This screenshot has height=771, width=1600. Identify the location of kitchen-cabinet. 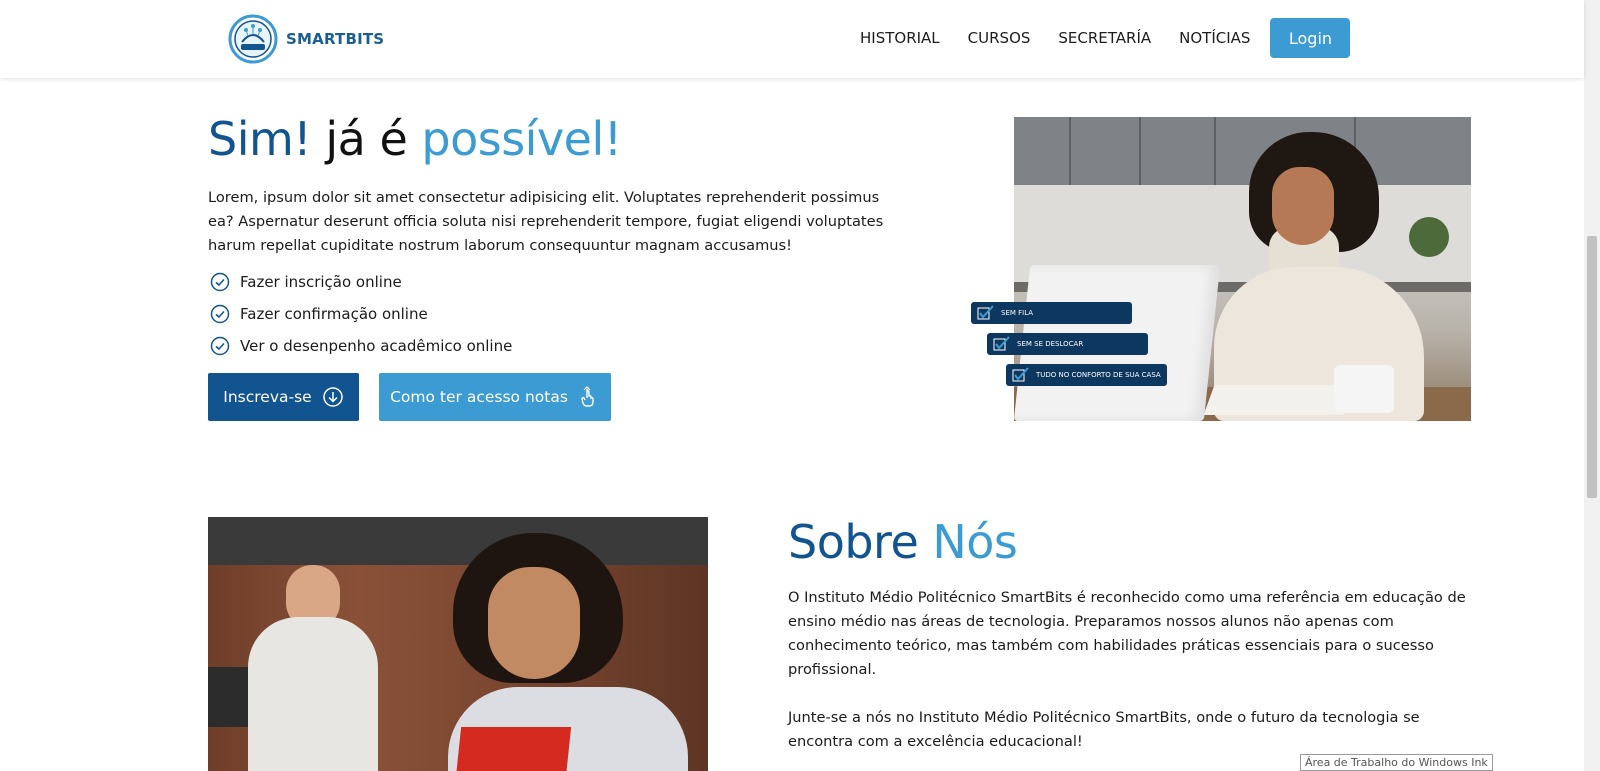
(1242, 151).